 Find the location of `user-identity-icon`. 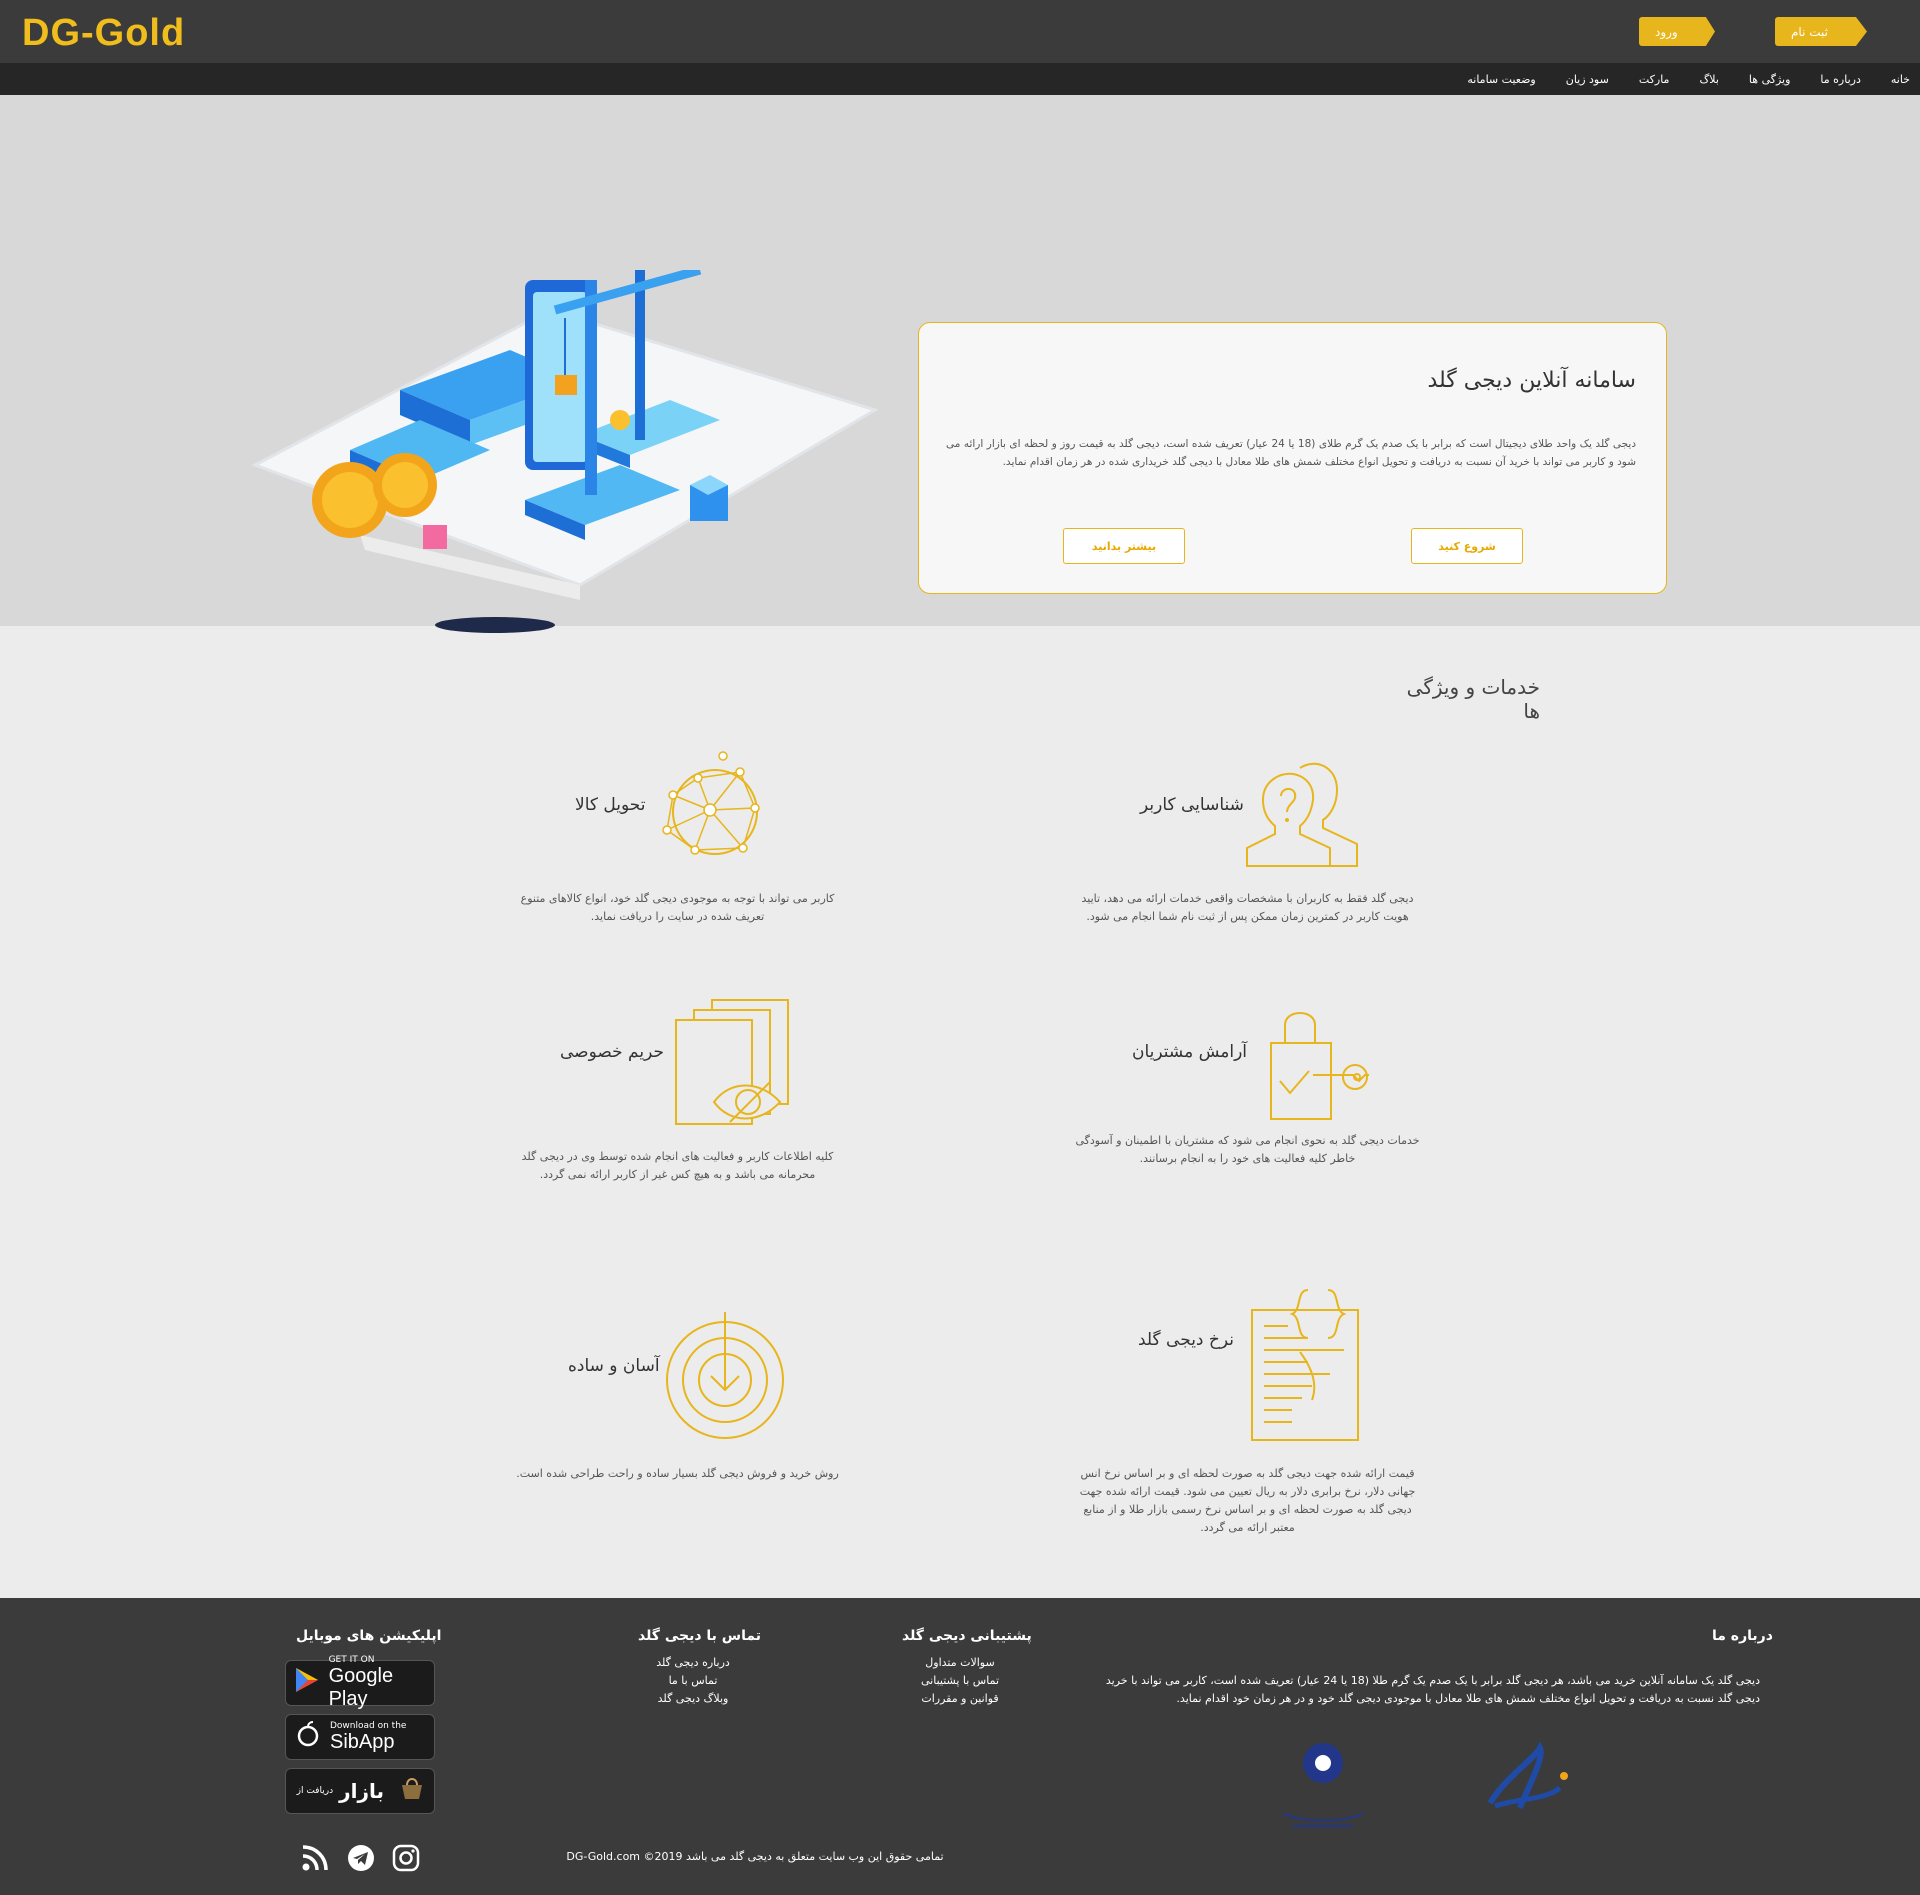

user-identity-icon is located at coordinates (1302, 814).